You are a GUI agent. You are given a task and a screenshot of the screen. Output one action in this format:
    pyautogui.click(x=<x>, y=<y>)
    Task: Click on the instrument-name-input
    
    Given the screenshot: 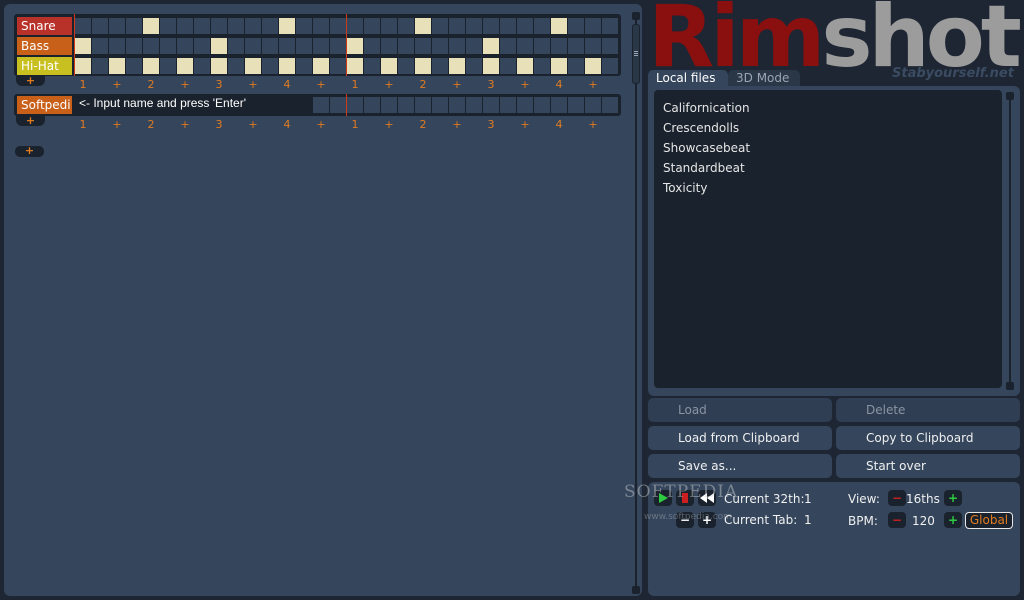 What is the action you would take?
    pyautogui.click(x=188, y=103)
    